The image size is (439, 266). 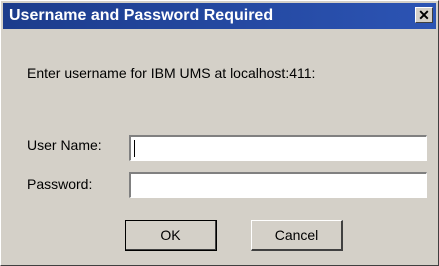 What do you see at coordinates (171, 235) in the screenshot?
I see `ok-button: OK` at bounding box center [171, 235].